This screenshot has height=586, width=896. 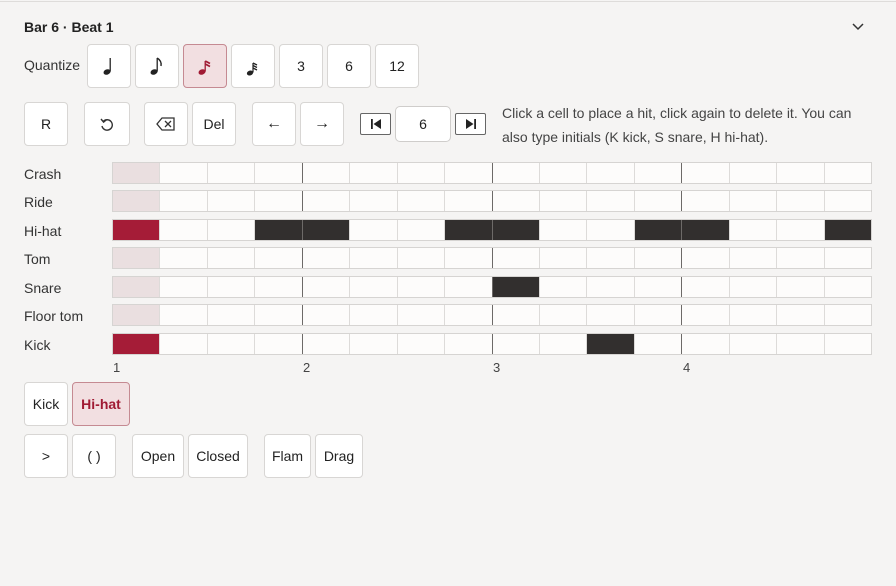 What do you see at coordinates (158, 456) in the screenshot?
I see `open-button: Open` at bounding box center [158, 456].